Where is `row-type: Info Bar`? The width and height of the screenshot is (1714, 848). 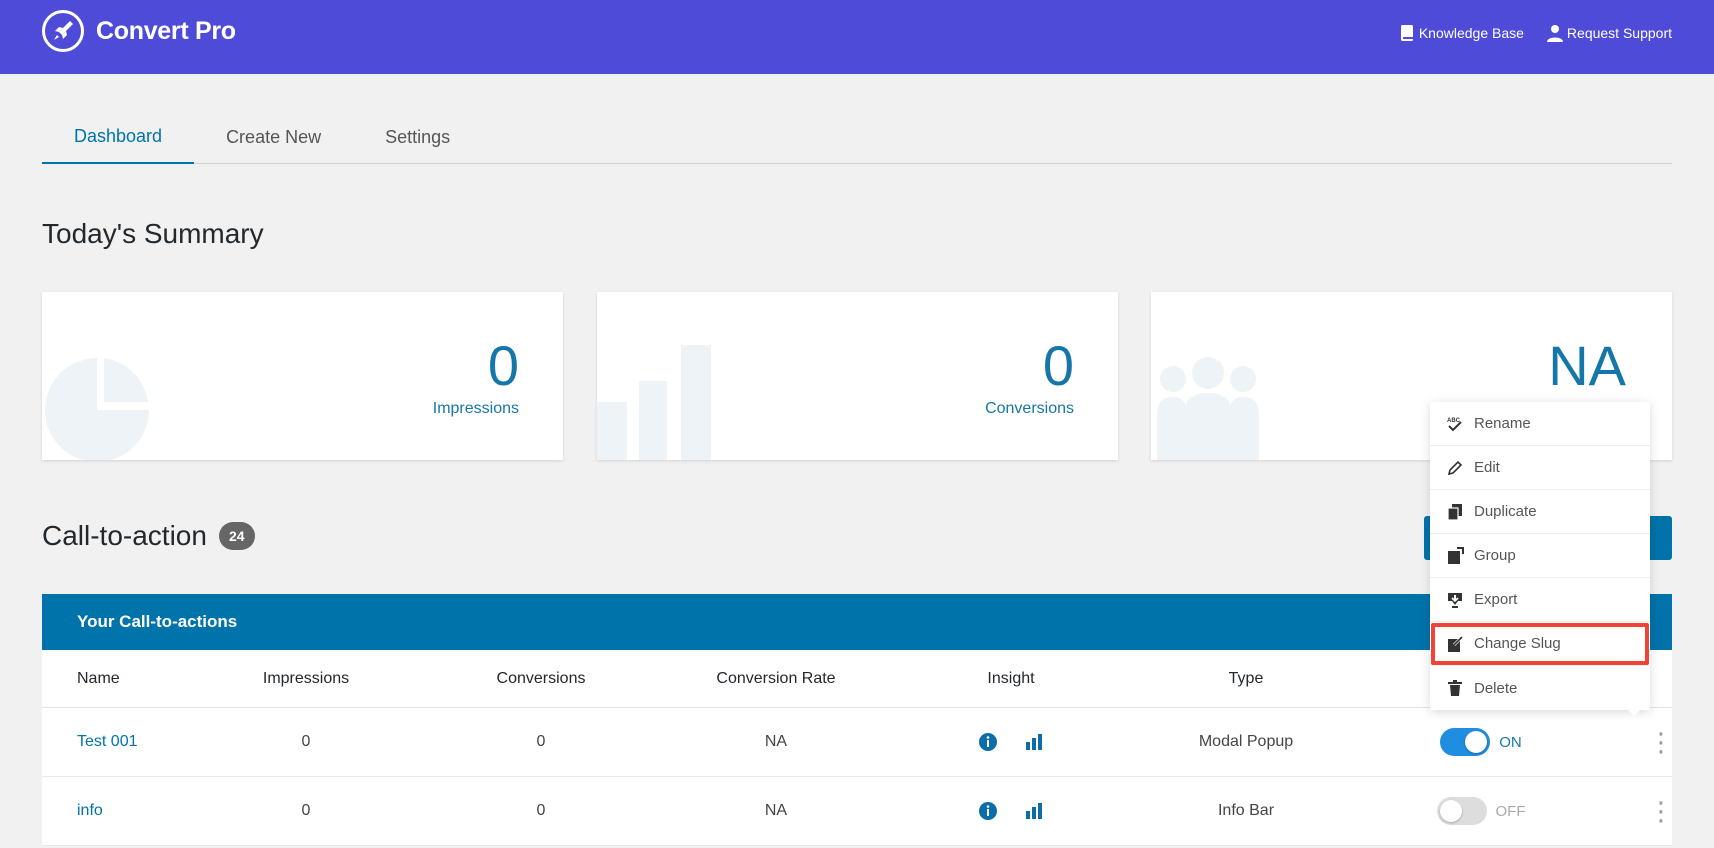 row-type: Info Bar is located at coordinates (1246, 810).